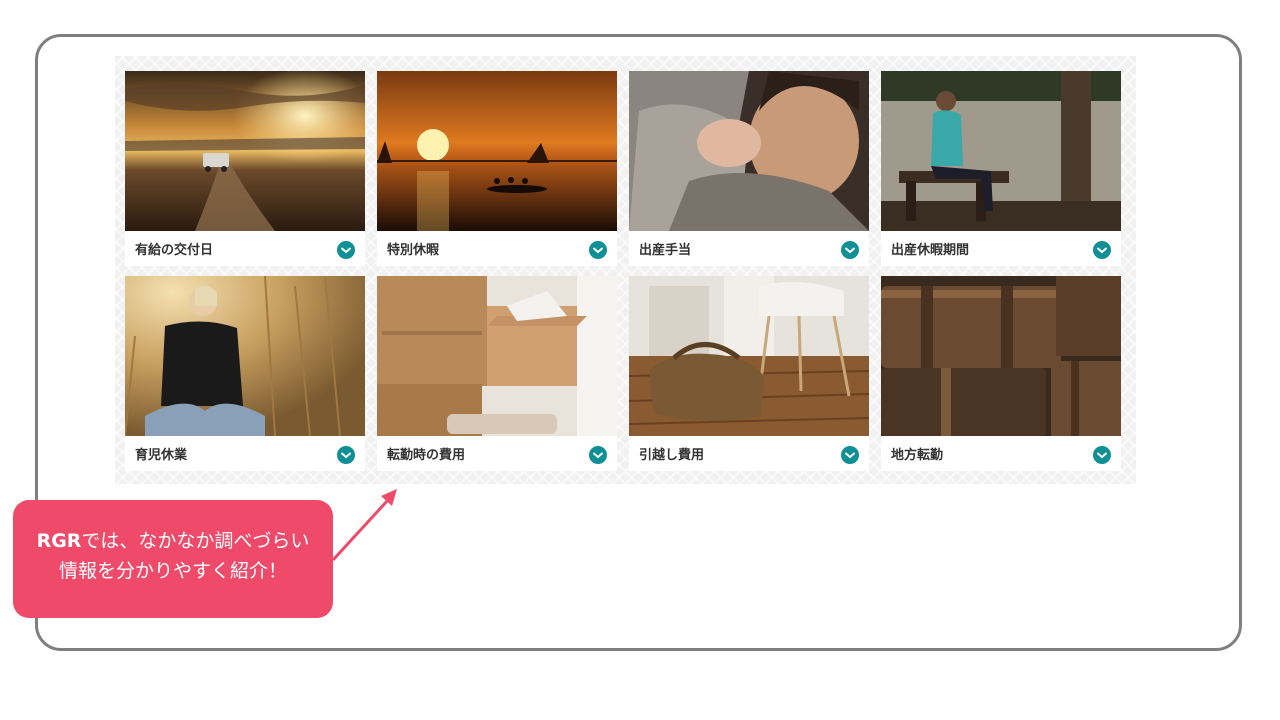  What do you see at coordinates (195, 541) in the screenshot?
I see `callout-line-1-text: では、なかなか調べづらい` at bounding box center [195, 541].